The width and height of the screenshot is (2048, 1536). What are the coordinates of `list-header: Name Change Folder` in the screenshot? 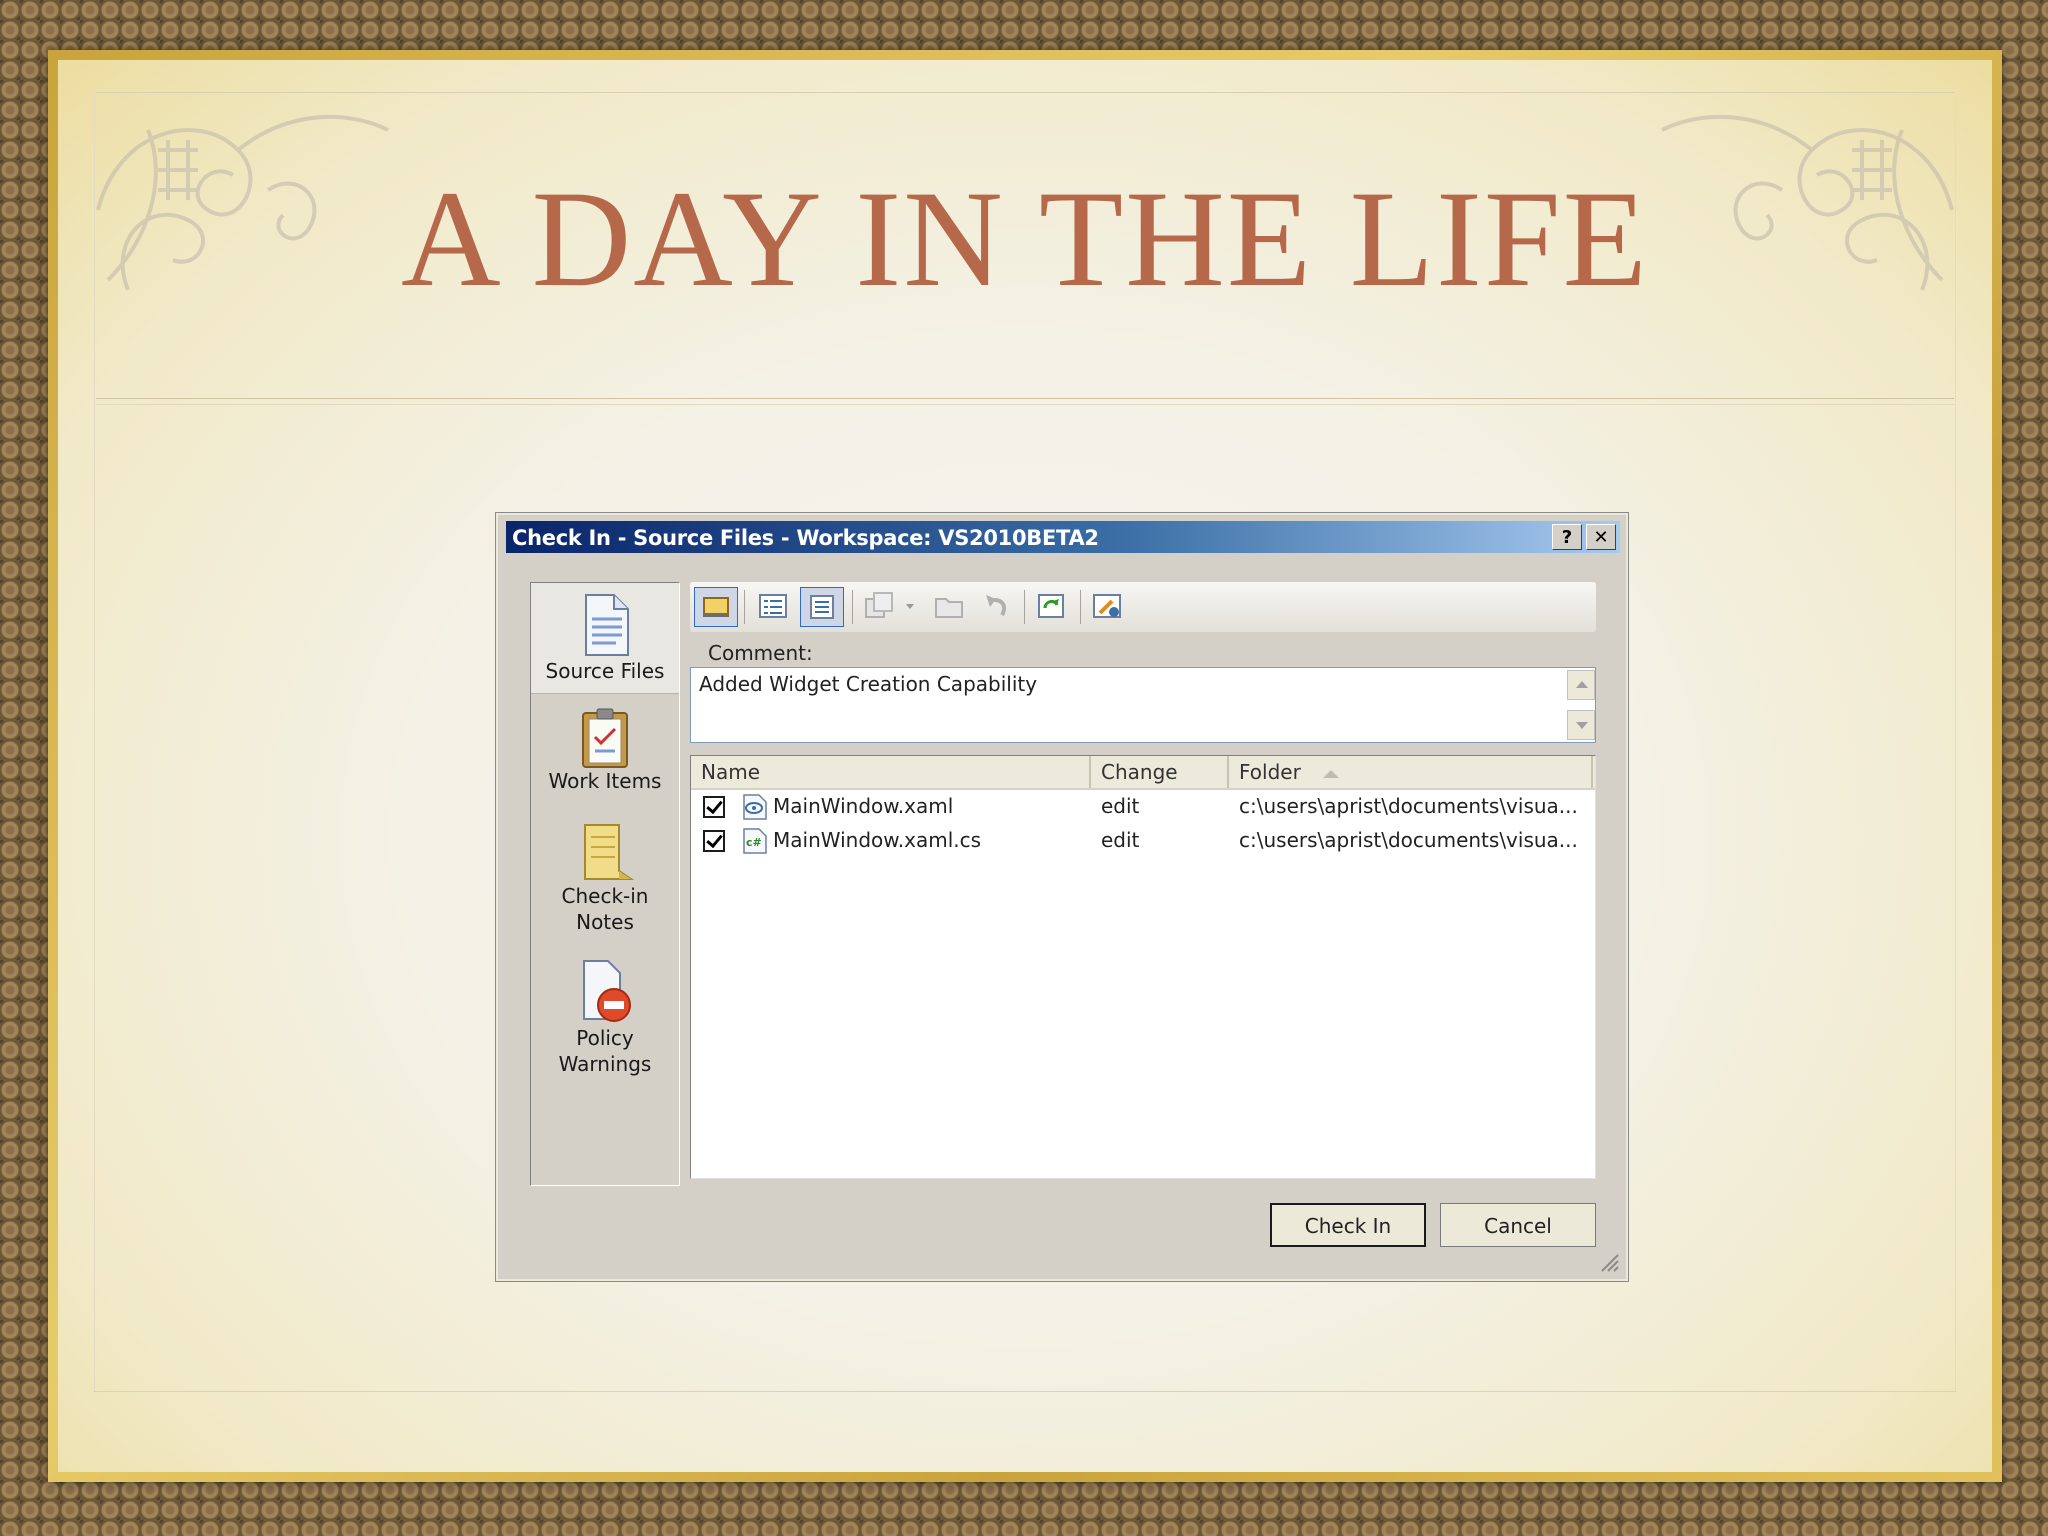 It's located at (1143, 773).